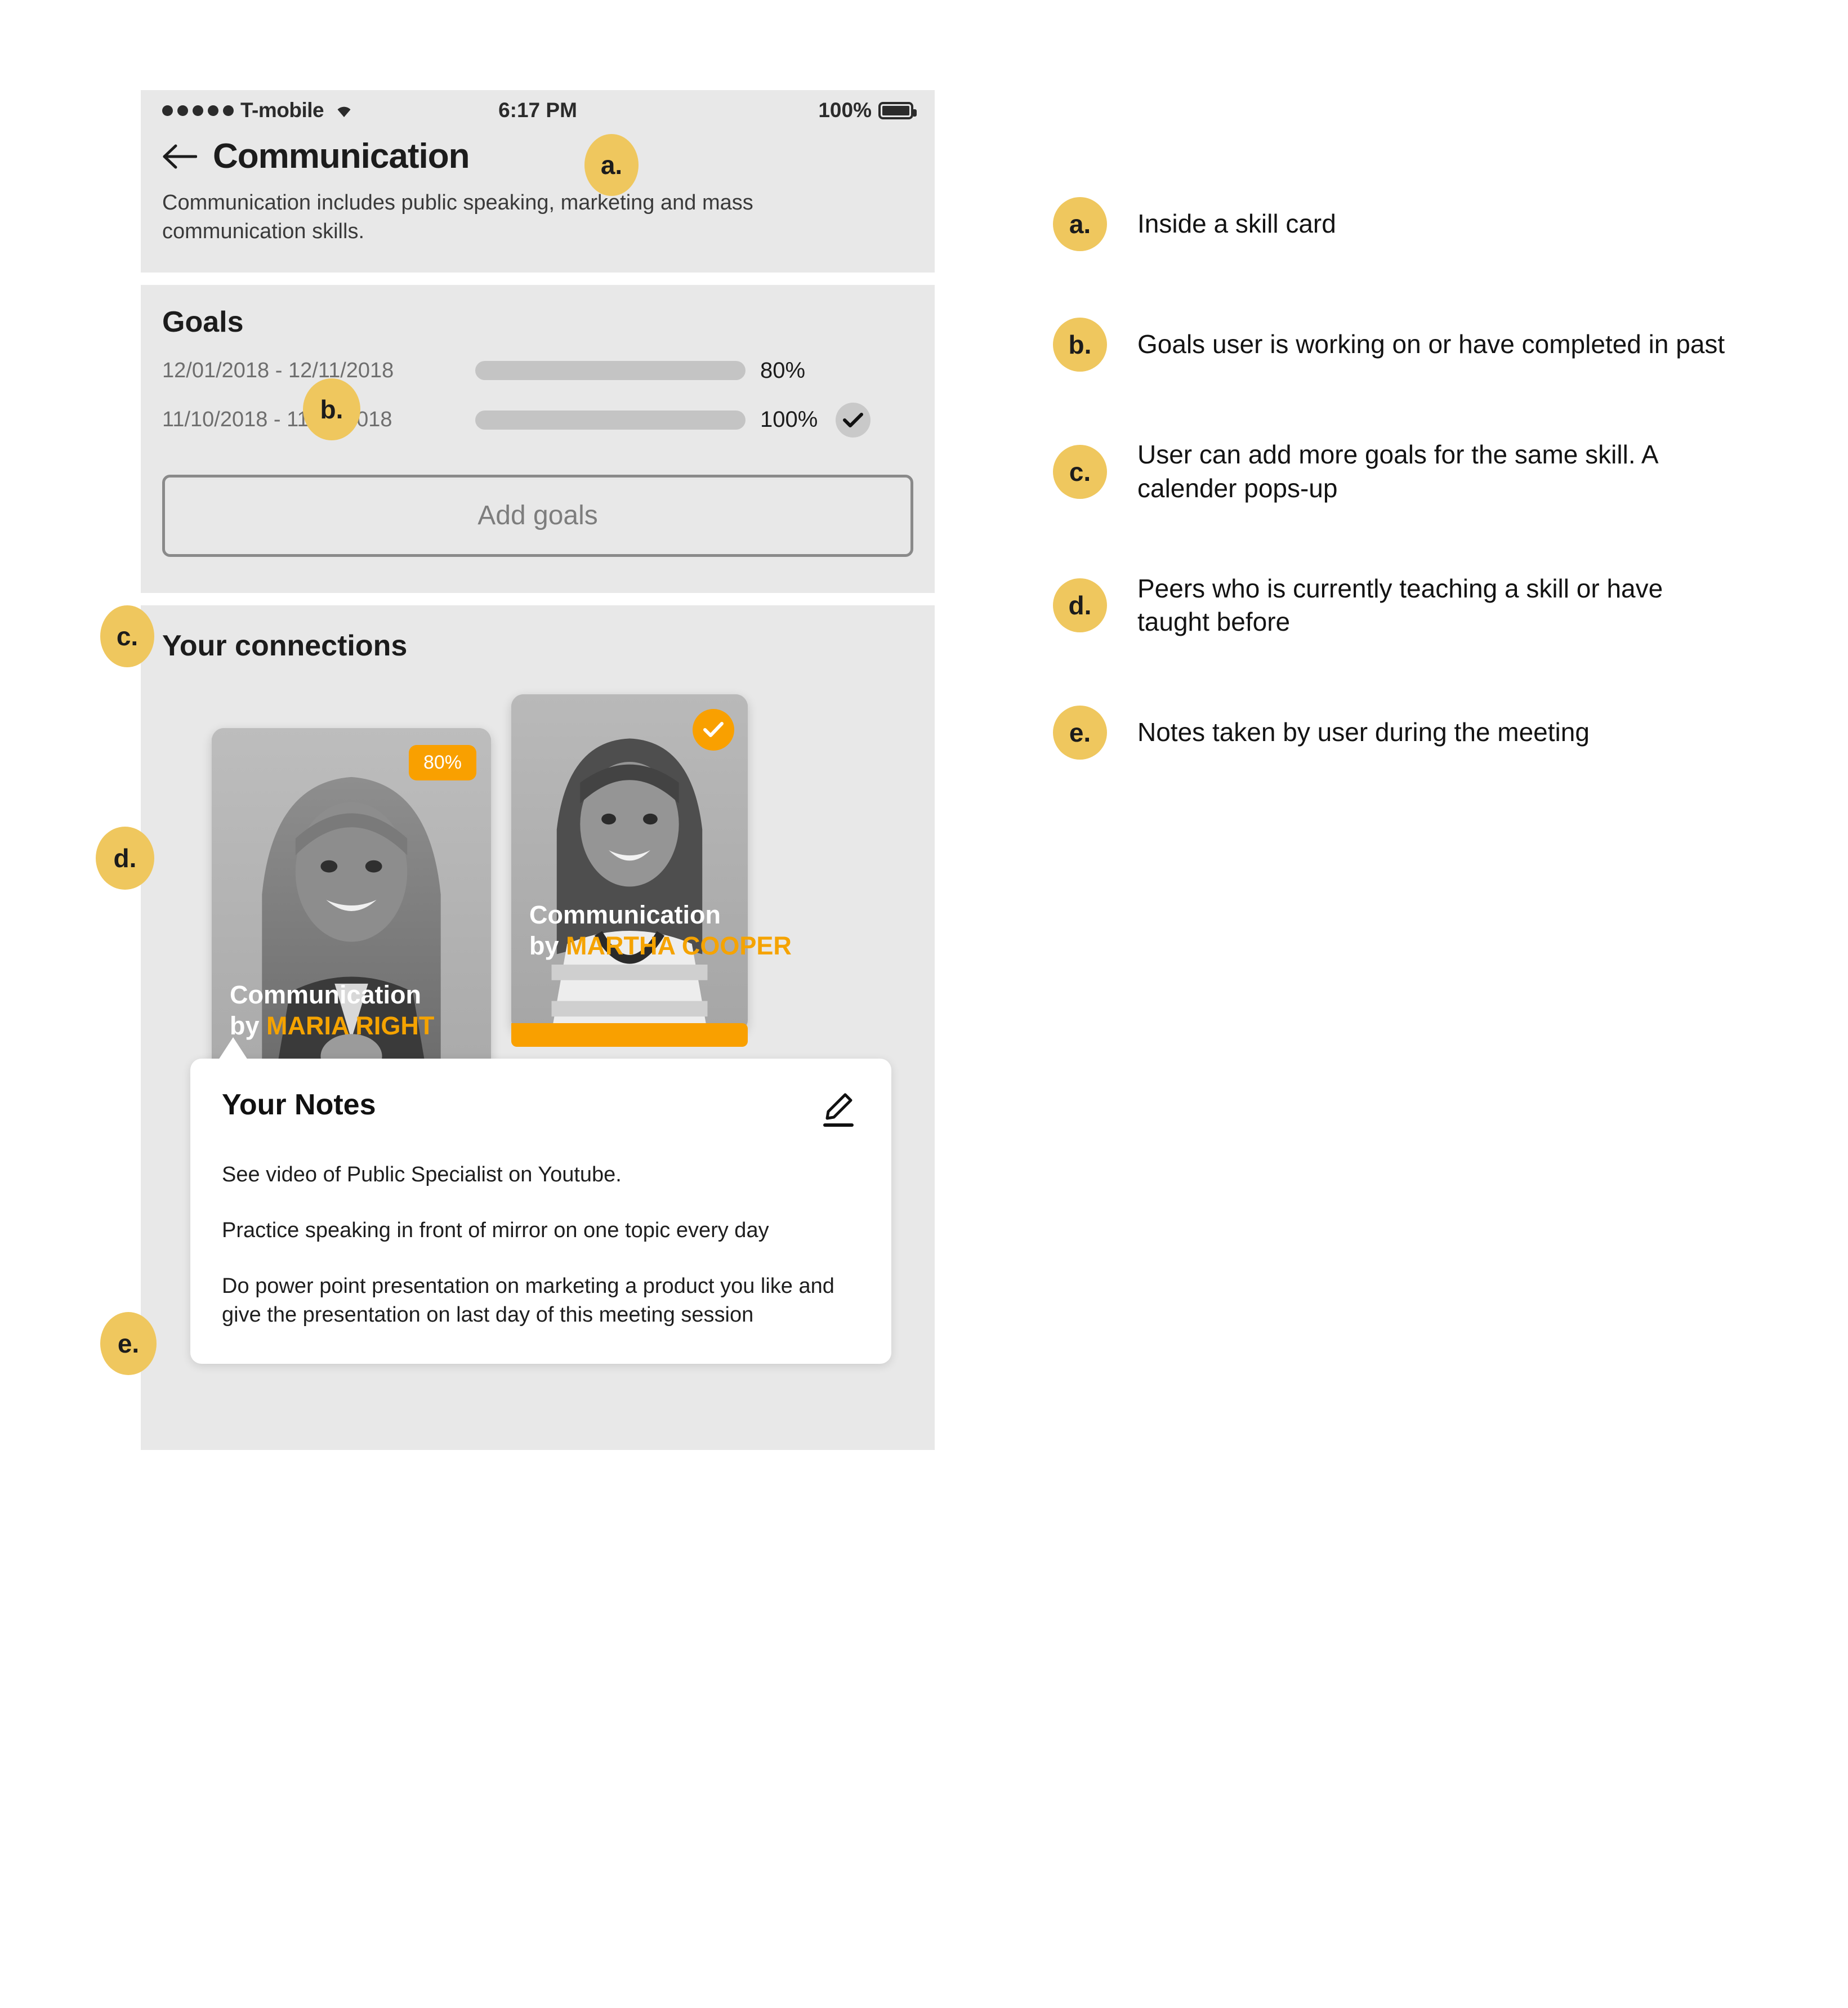  What do you see at coordinates (351, 916) in the screenshot?
I see `connection-card: 80% Communication by MARIA RIGHT` at bounding box center [351, 916].